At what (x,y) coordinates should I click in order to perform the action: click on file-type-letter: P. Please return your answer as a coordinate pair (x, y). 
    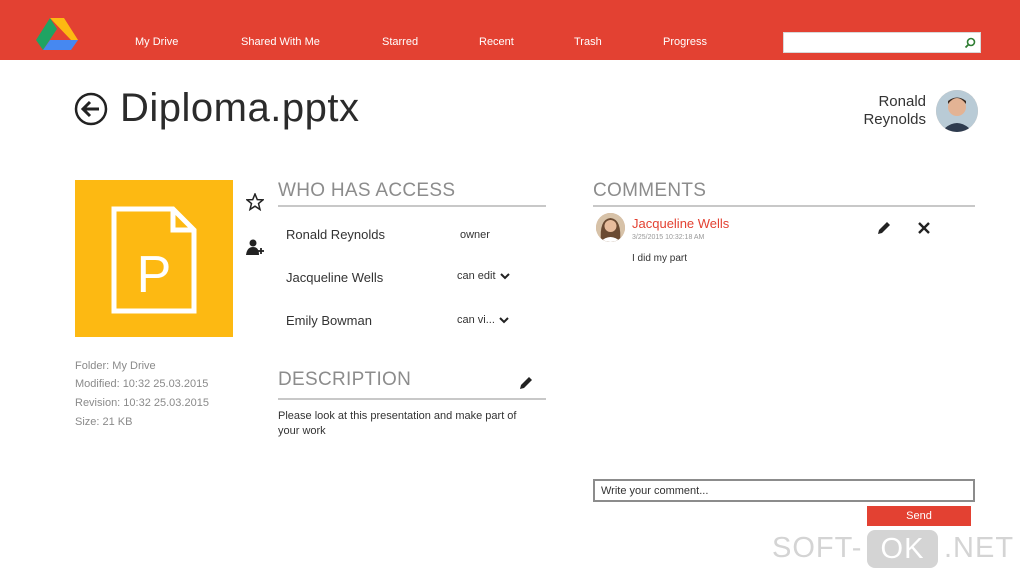
    Looking at the image, I should click on (154, 275).